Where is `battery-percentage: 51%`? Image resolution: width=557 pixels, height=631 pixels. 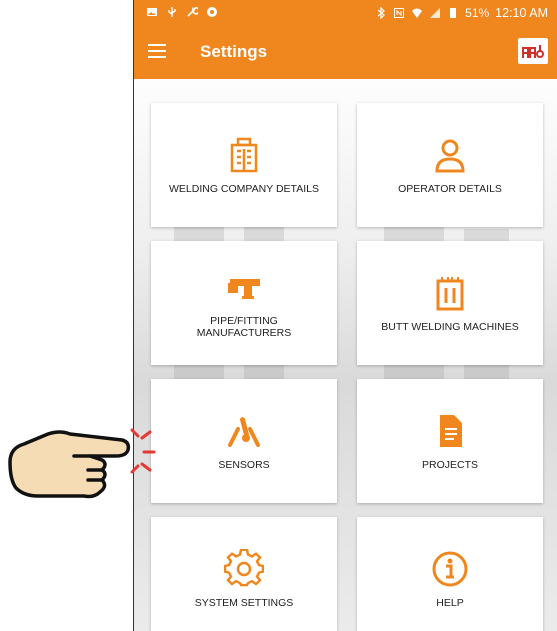 battery-percentage: 51% is located at coordinates (477, 13).